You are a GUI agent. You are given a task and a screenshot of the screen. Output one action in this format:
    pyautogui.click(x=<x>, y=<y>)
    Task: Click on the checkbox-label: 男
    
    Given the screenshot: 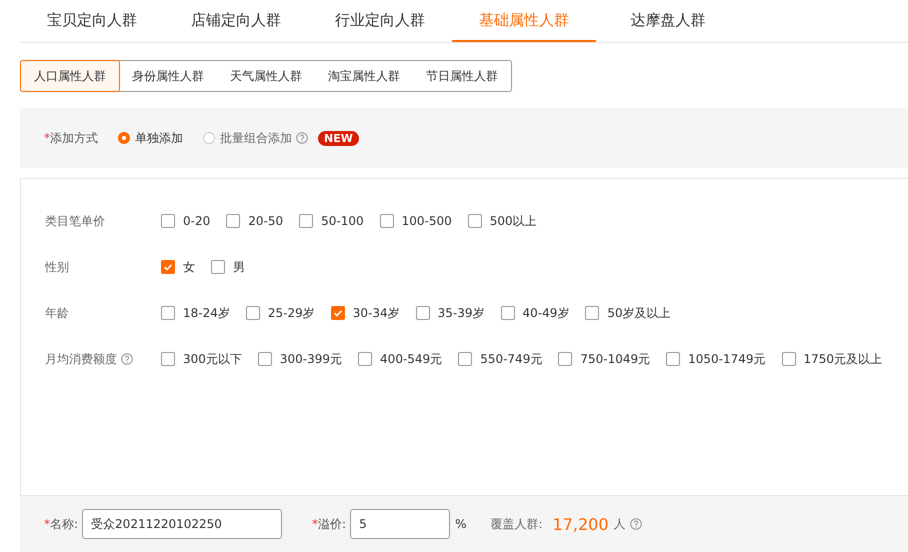 What is the action you would take?
    pyautogui.click(x=239, y=267)
    